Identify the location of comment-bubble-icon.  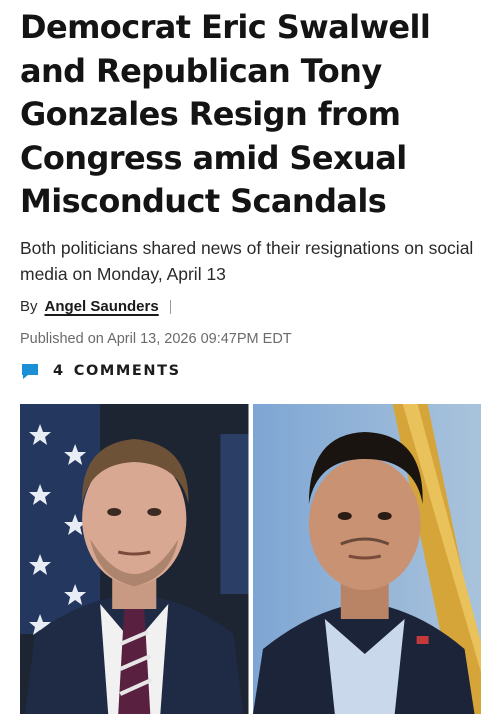
(30, 371).